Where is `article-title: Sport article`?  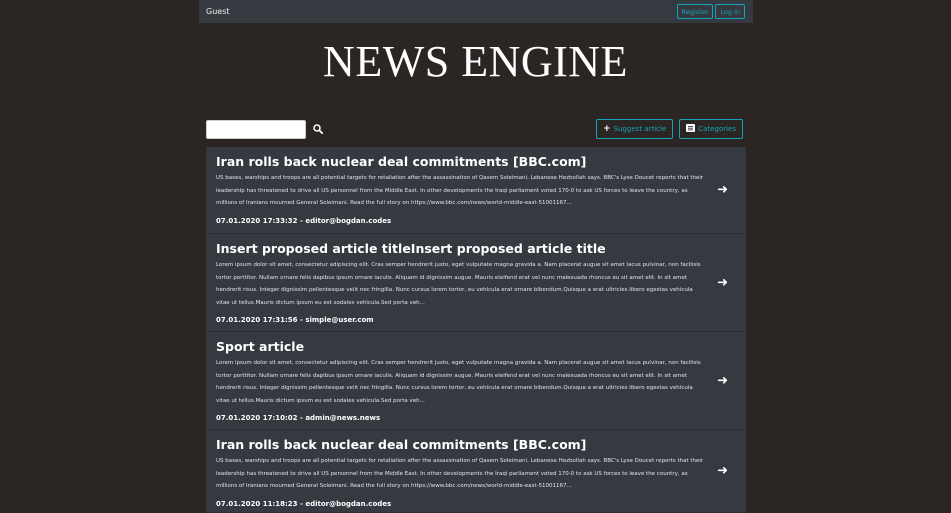 article-title: Sport article is located at coordinates (461, 346).